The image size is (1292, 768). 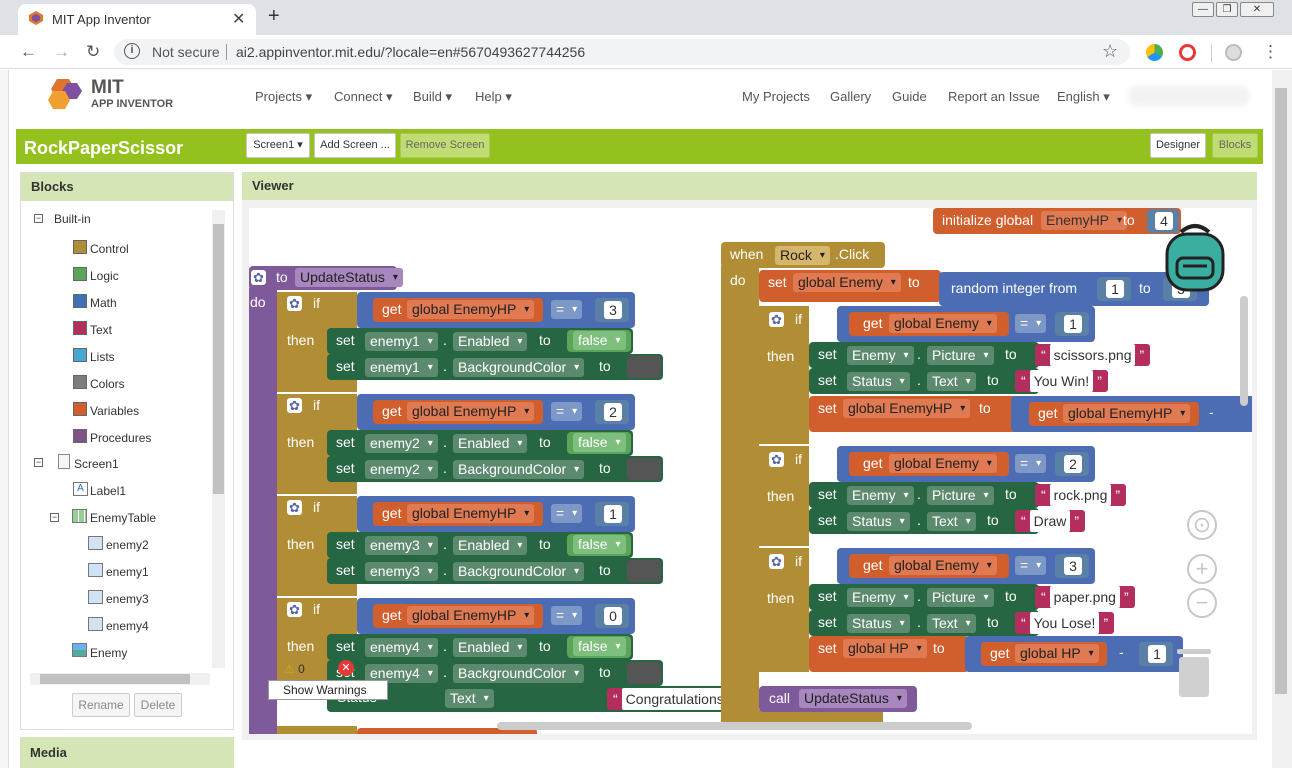 What do you see at coordinates (1270, 52) in the screenshot?
I see `chrome-menu-icon: ⋮` at bounding box center [1270, 52].